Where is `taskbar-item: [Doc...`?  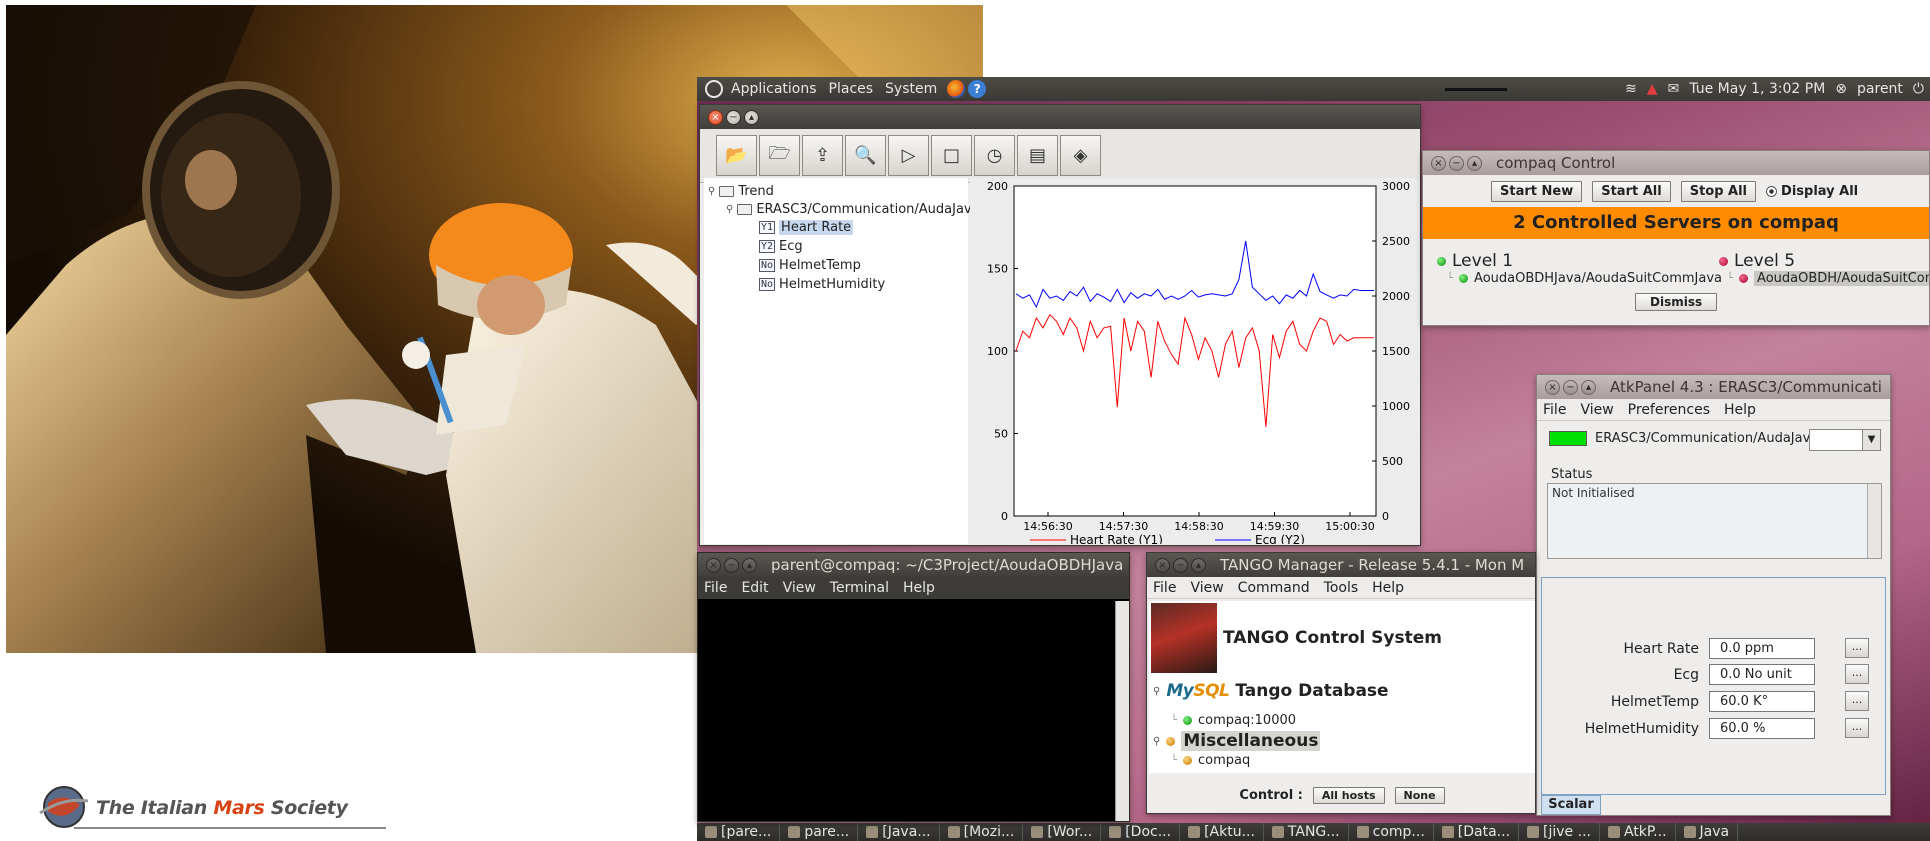
taskbar-item: [Doc... is located at coordinates (1141, 832).